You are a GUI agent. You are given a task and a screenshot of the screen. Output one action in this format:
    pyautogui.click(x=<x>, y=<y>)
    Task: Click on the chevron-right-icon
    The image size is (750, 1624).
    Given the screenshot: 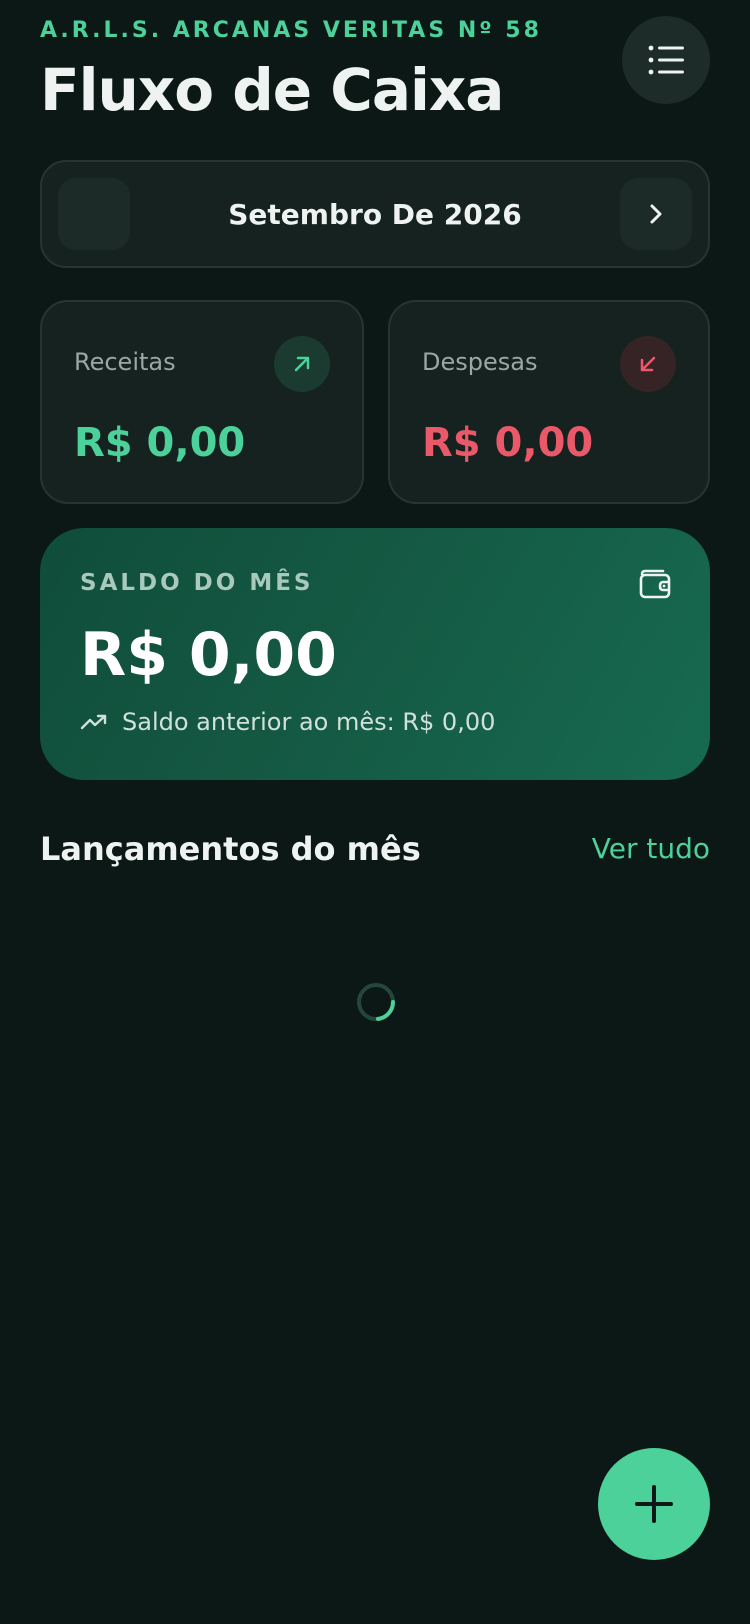 What is the action you would take?
    pyautogui.click(x=656, y=214)
    